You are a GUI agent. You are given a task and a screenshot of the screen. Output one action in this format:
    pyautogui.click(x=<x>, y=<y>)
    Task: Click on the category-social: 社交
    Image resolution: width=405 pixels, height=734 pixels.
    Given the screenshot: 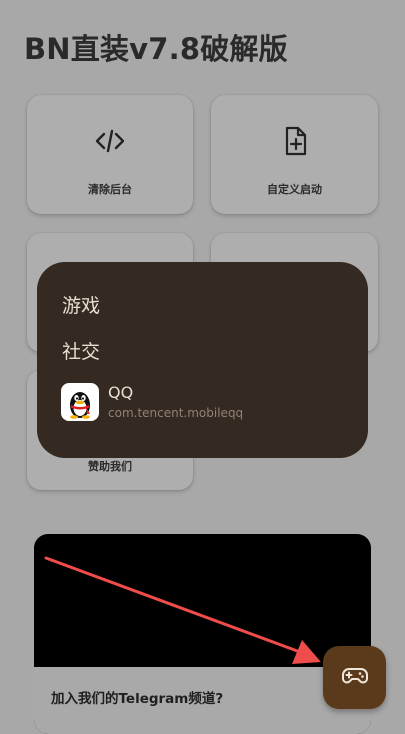 What is the action you would take?
    pyautogui.click(x=81, y=350)
    